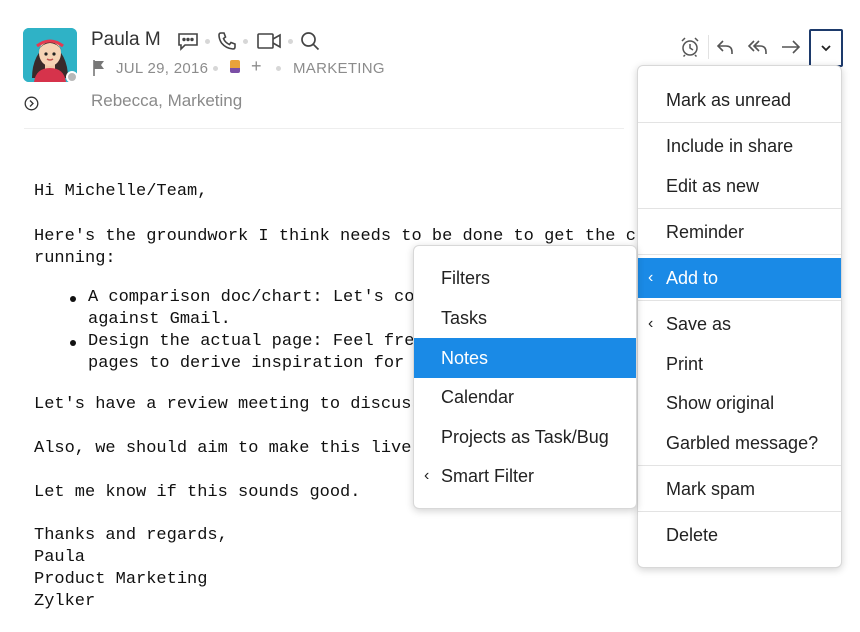 The image size is (860, 632). I want to click on chevron-down-icon, so click(826, 48).